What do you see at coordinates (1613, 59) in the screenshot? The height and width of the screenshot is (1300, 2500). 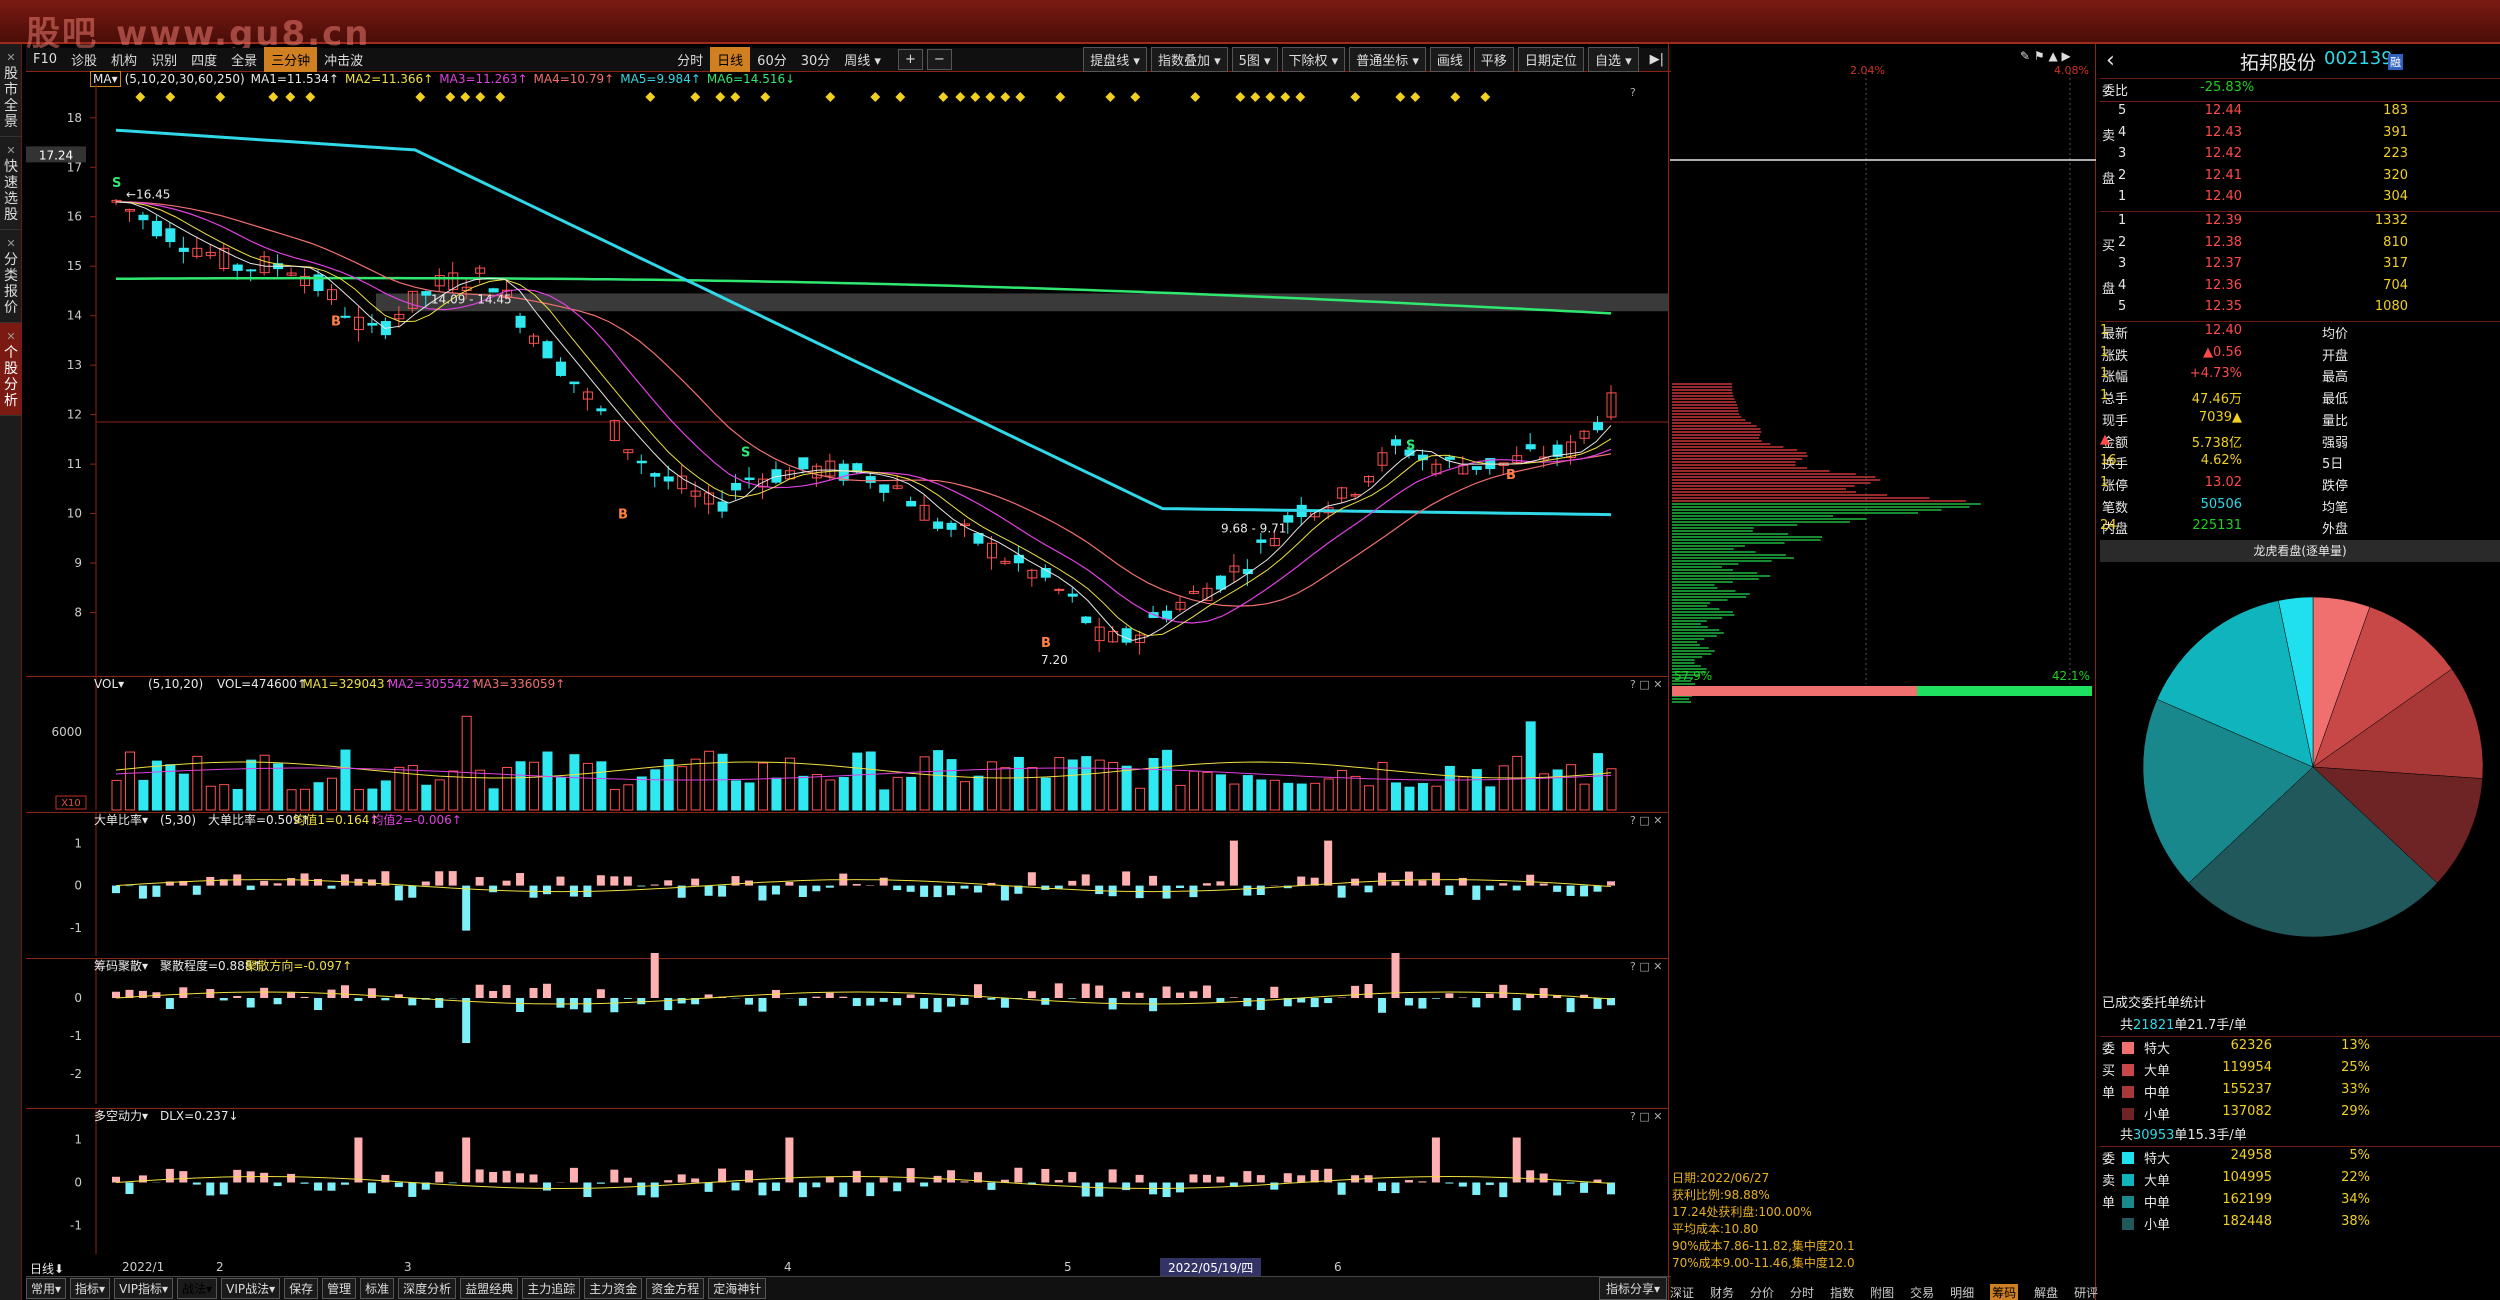 I see `toolbar-自选: 自选 ▾` at bounding box center [1613, 59].